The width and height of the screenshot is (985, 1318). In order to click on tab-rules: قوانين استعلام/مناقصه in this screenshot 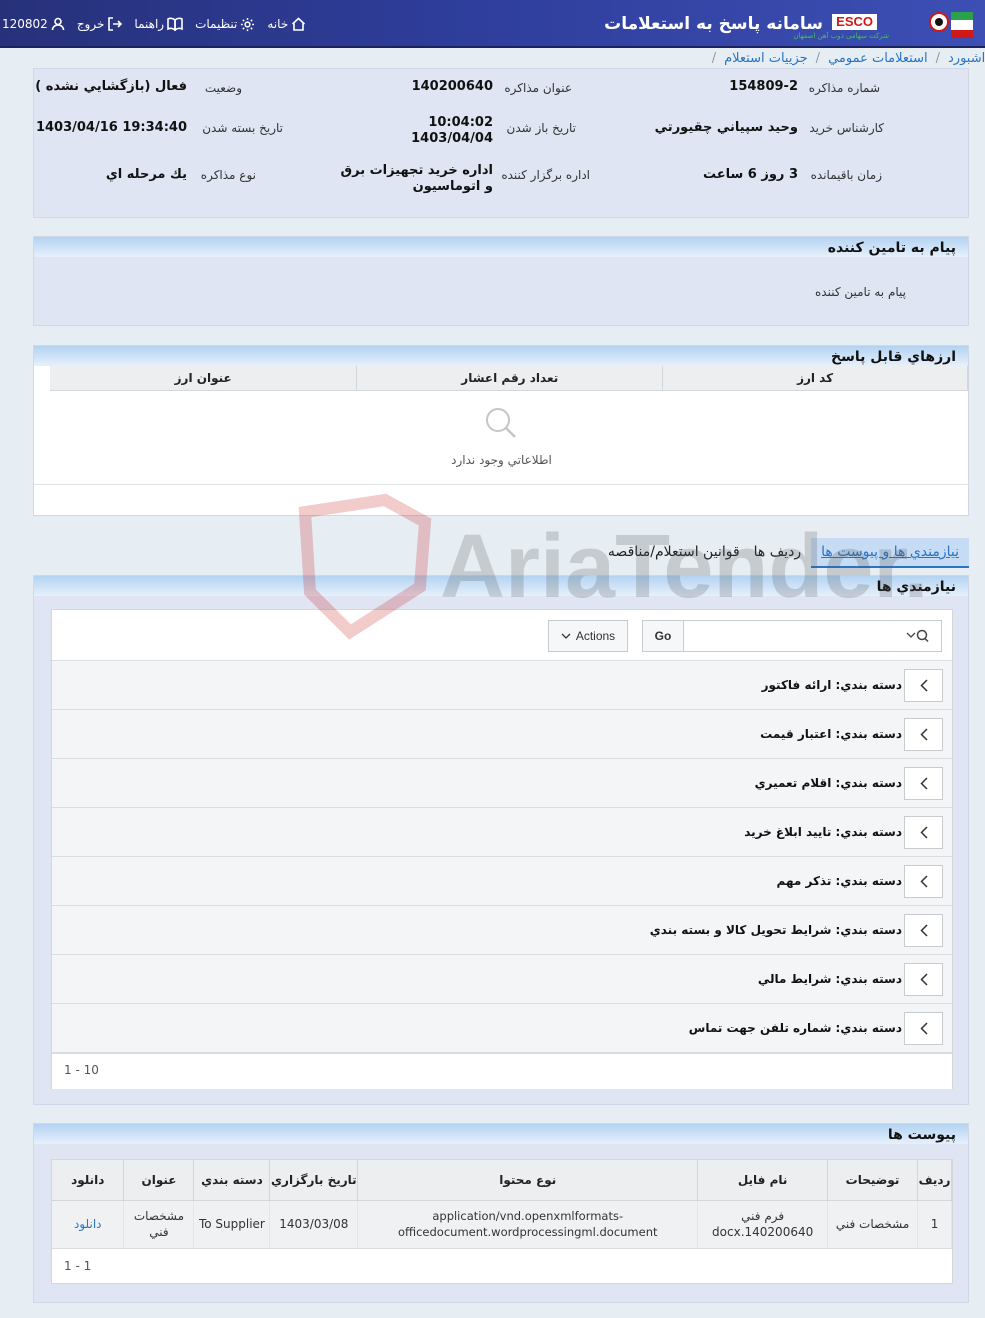, I will do `click(671, 553)`.